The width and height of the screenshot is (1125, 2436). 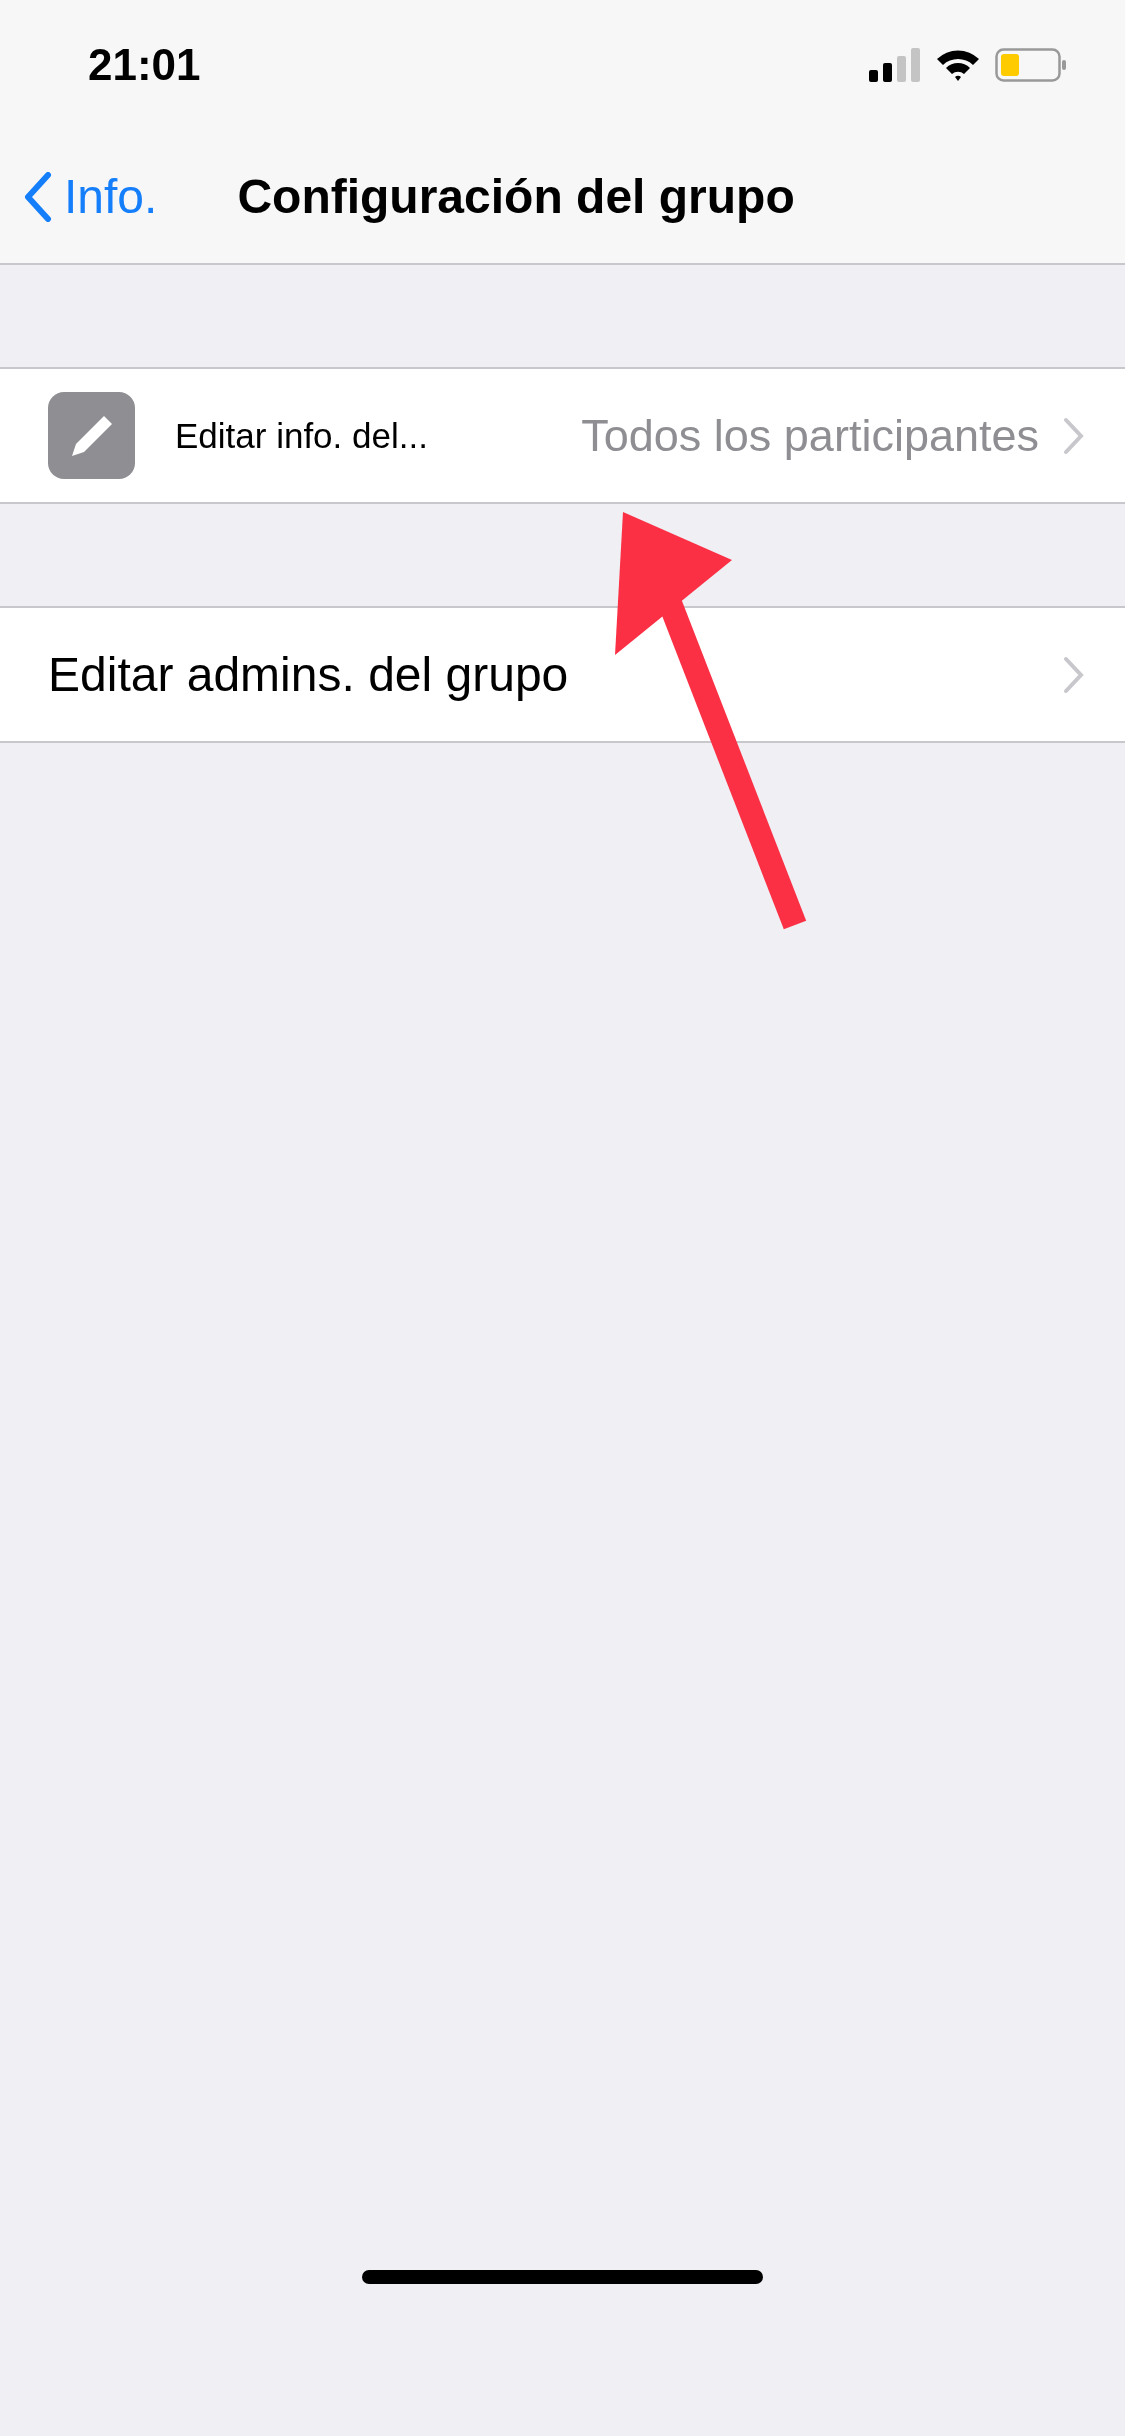 I want to click on row-value: Todos los participantes, so click(x=810, y=435).